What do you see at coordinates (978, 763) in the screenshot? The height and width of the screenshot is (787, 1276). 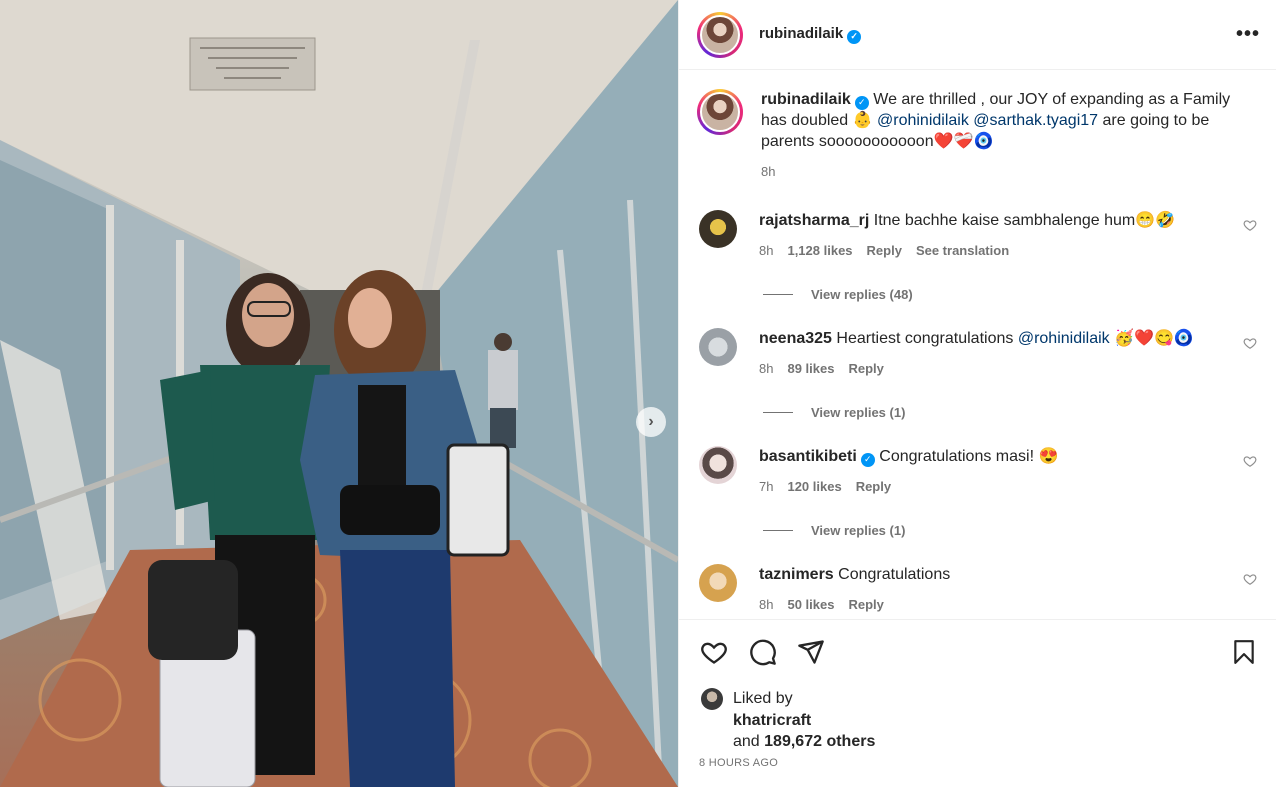 I see `post-date: 8 HOURS AGO` at bounding box center [978, 763].